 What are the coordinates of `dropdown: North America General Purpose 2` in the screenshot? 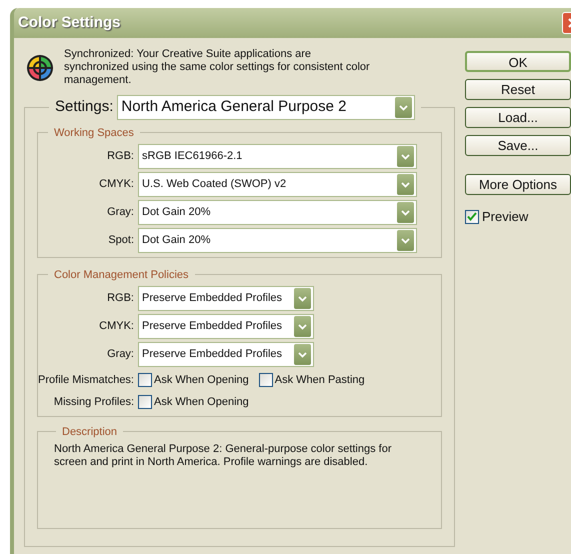 It's located at (266, 107).